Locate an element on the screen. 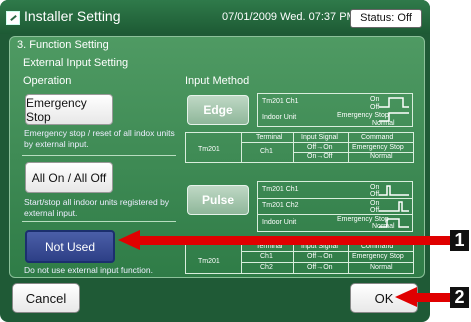 This screenshot has height=322, width=471. pulse-row-1: Tm201 Ch1 is located at coordinates (280, 189).